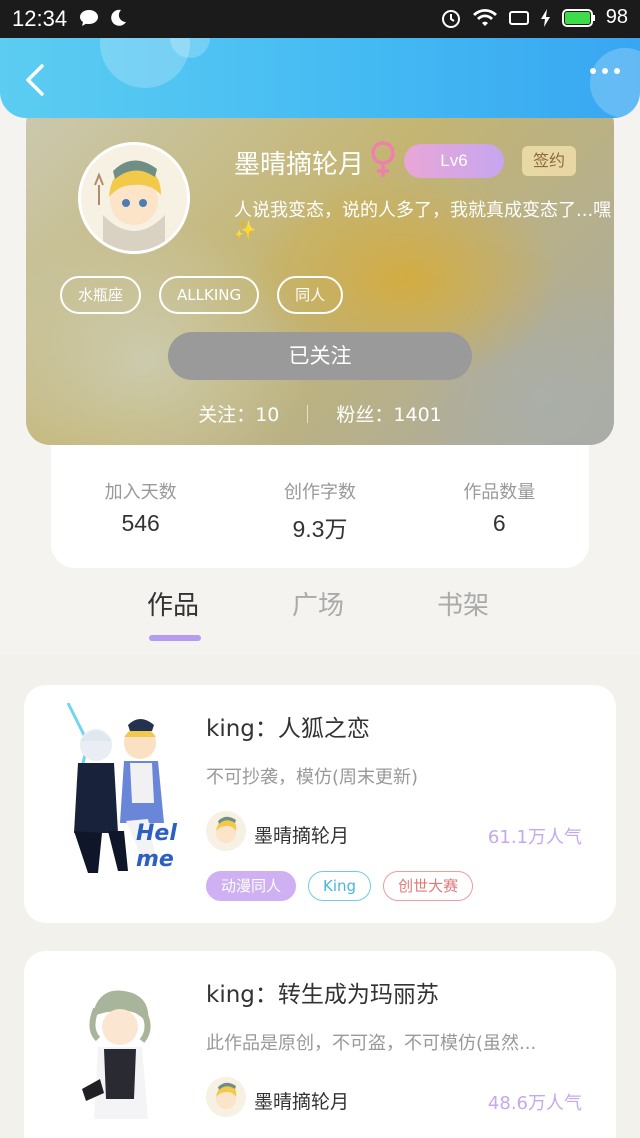 The width and height of the screenshot is (640, 1138). Describe the element at coordinates (534, 1103) in the screenshot. I see `popularity-count: 48.6万人气` at that location.